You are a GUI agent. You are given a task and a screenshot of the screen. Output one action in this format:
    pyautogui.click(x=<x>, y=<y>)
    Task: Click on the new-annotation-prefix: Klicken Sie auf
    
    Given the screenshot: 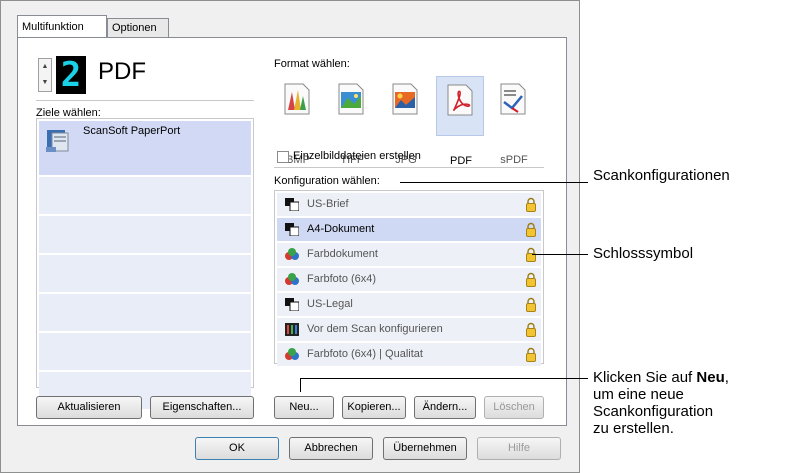 What is the action you would take?
    pyautogui.click(x=645, y=377)
    